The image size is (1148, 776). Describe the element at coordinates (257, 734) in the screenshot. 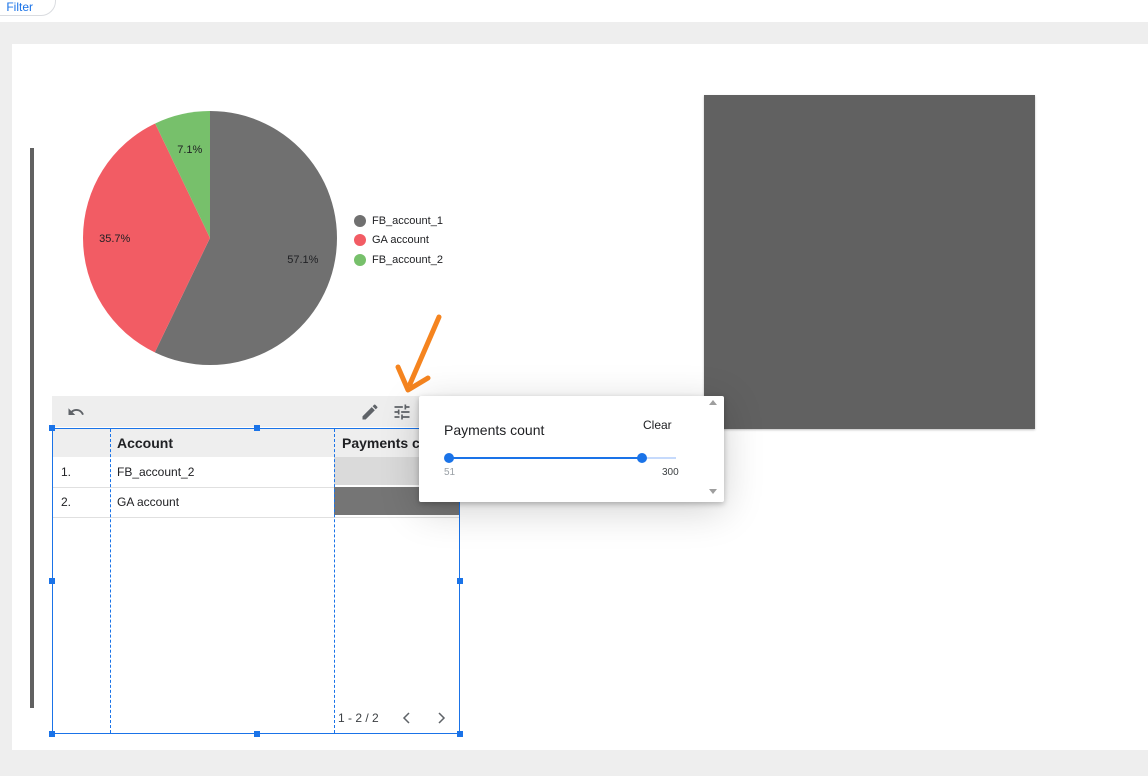

I see `resize-handle-bottom-center` at that location.